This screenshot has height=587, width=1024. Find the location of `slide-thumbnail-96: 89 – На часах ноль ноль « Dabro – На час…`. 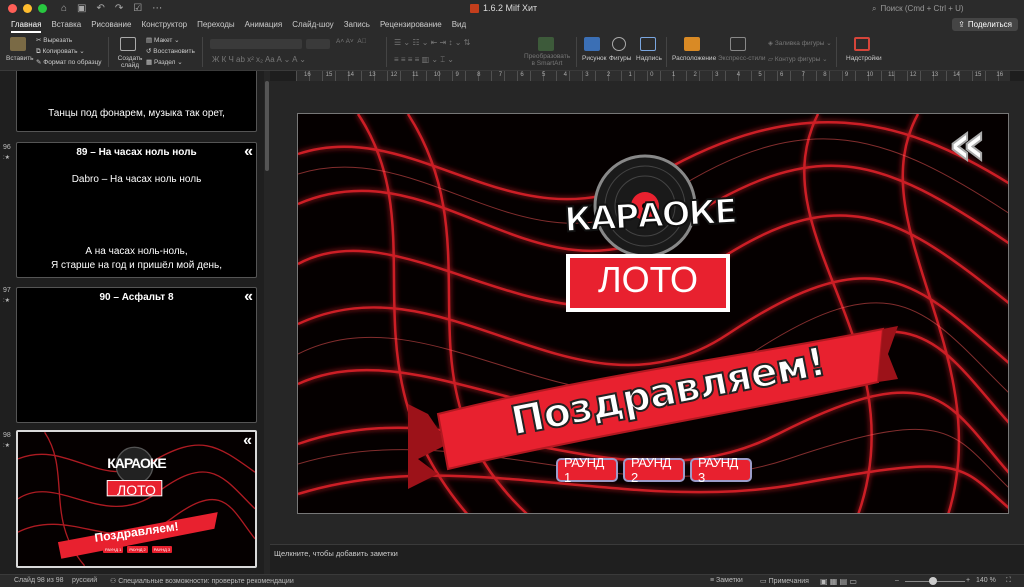

slide-thumbnail-96: 89 – На часах ноль ноль « Dabro – На час… is located at coordinates (136, 210).